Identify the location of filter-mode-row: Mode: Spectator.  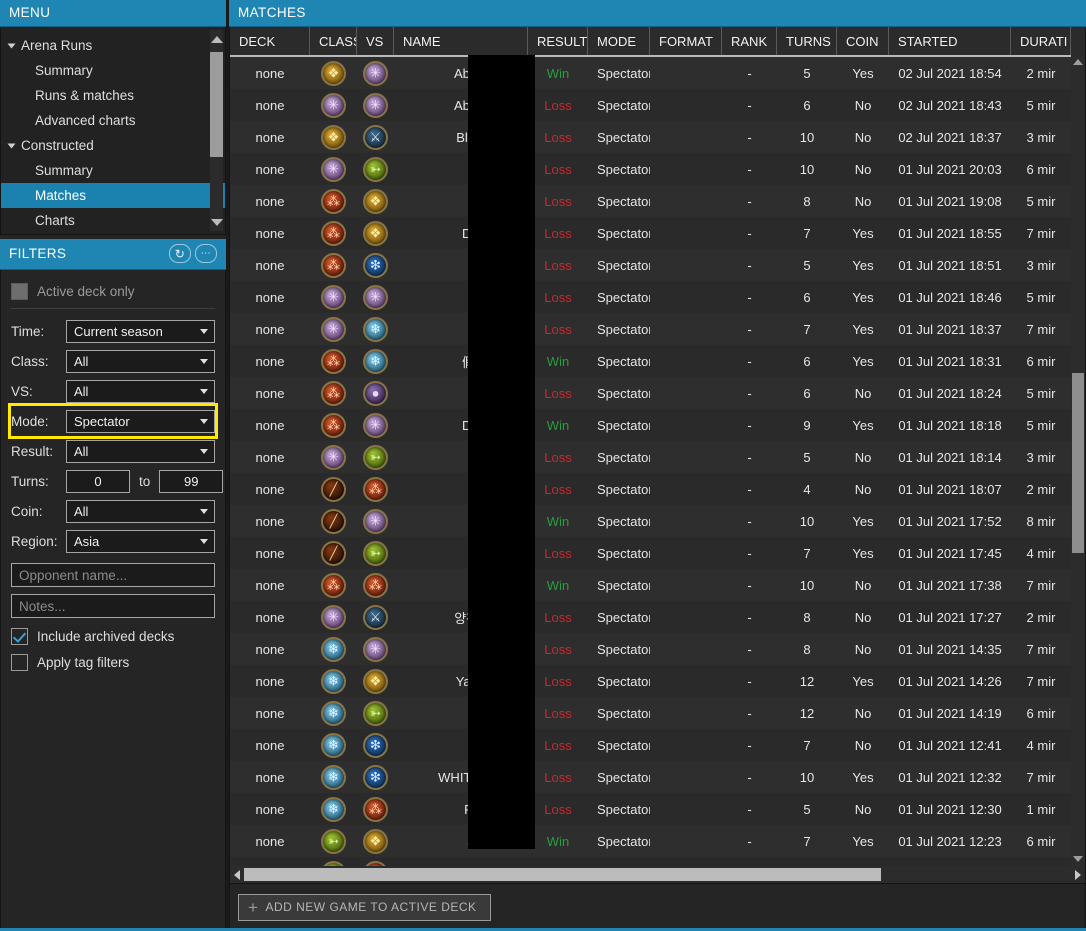
(113, 421).